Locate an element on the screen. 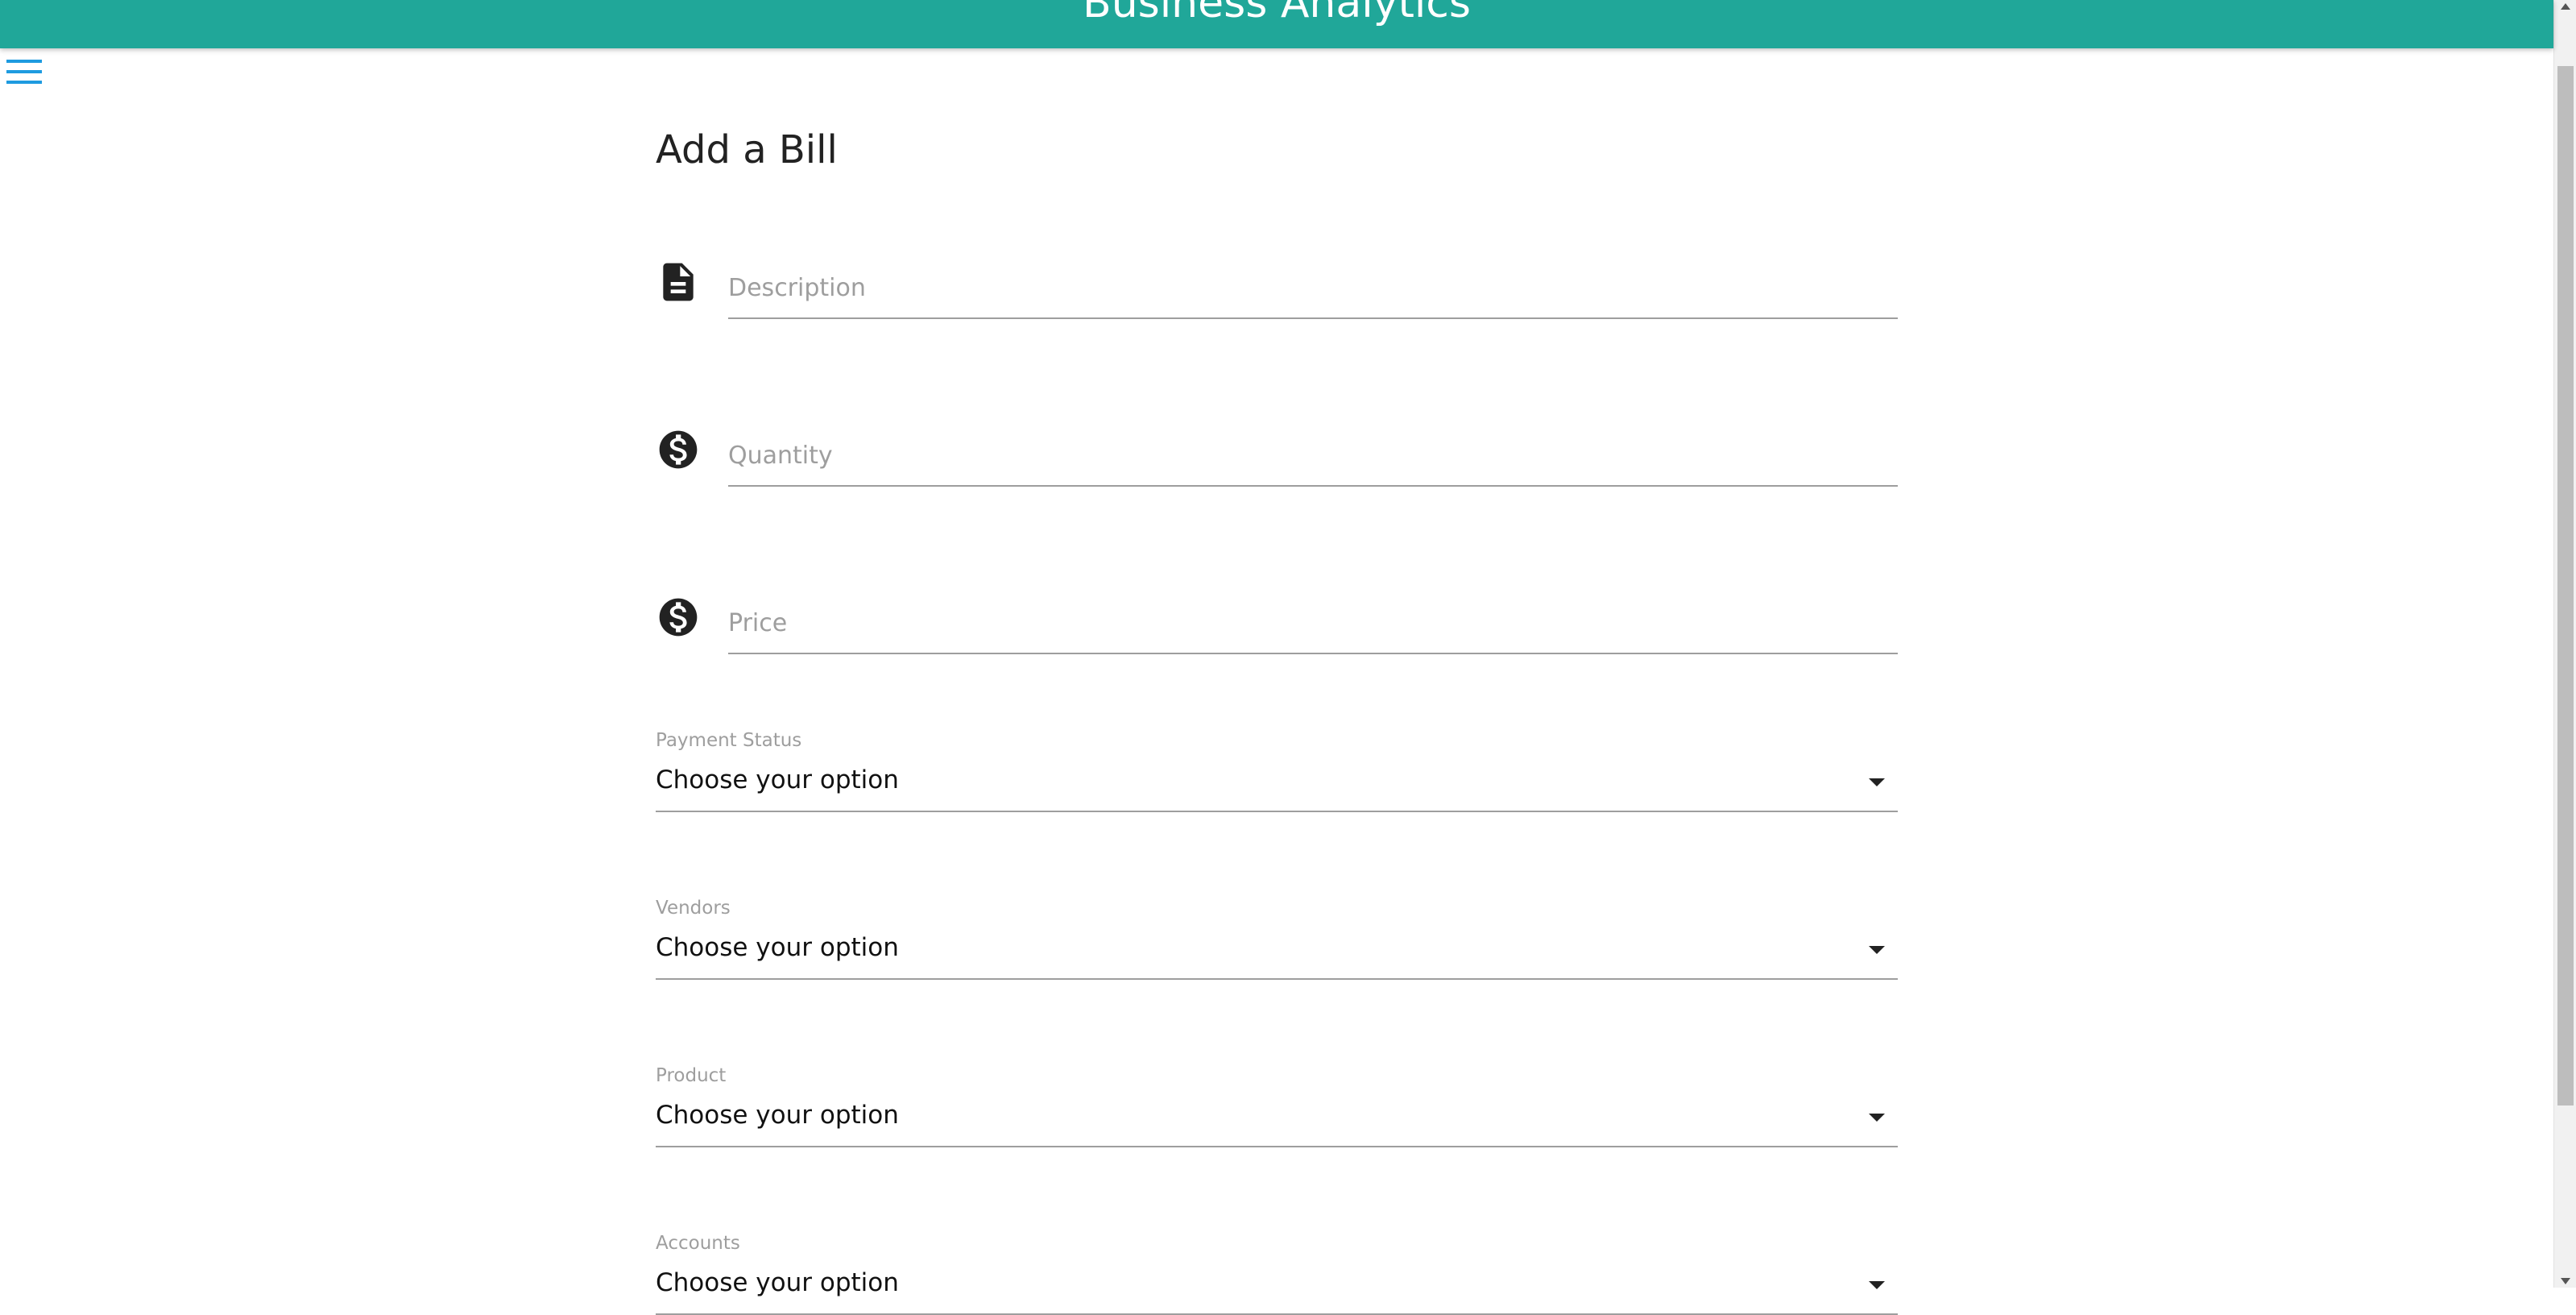 The height and width of the screenshot is (1315, 2576). description-input-wrap is located at coordinates (1313, 289).